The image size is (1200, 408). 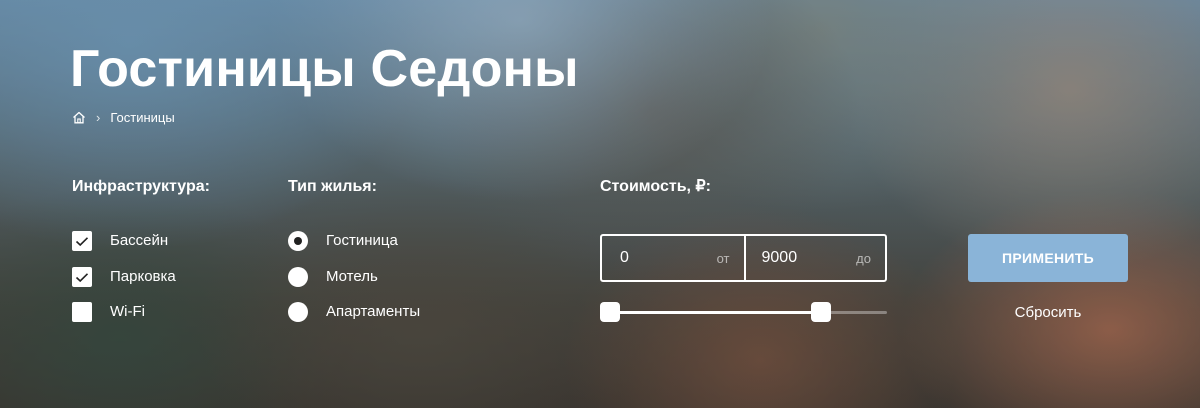 What do you see at coordinates (82, 312) in the screenshot?
I see `checkbox-unchecked-icon` at bounding box center [82, 312].